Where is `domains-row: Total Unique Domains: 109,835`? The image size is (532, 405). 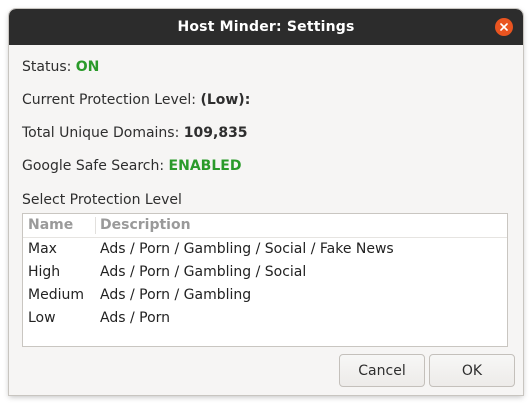
domains-row: Total Unique Domains: 109,835 is located at coordinates (135, 133).